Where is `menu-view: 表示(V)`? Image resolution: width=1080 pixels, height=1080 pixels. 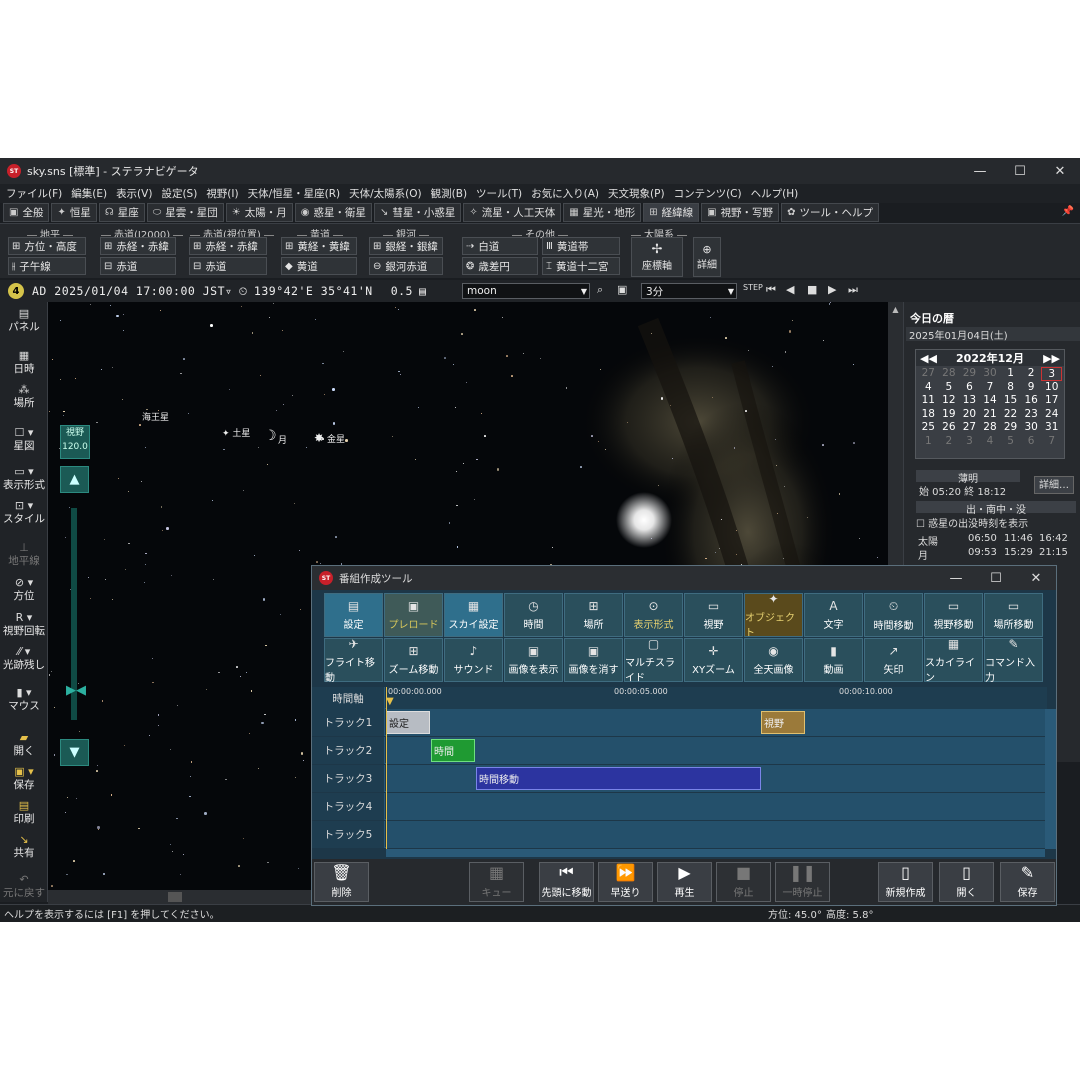
menu-view: 表示(V) is located at coordinates (134, 193).